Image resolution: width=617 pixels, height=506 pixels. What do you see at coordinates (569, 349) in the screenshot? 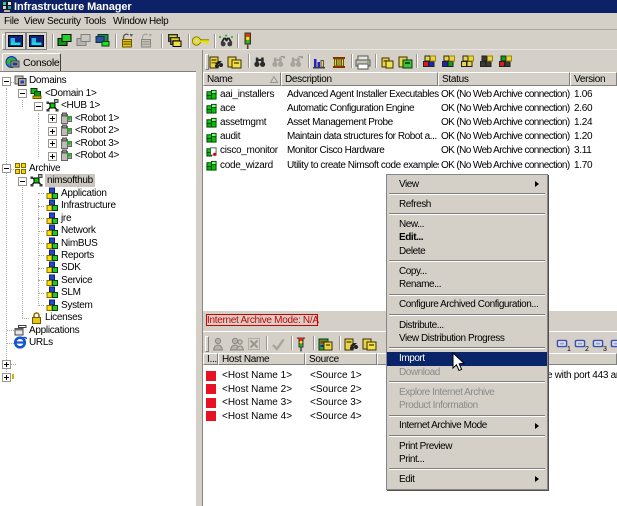
I see `svg-text: 1` at bounding box center [569, 349].